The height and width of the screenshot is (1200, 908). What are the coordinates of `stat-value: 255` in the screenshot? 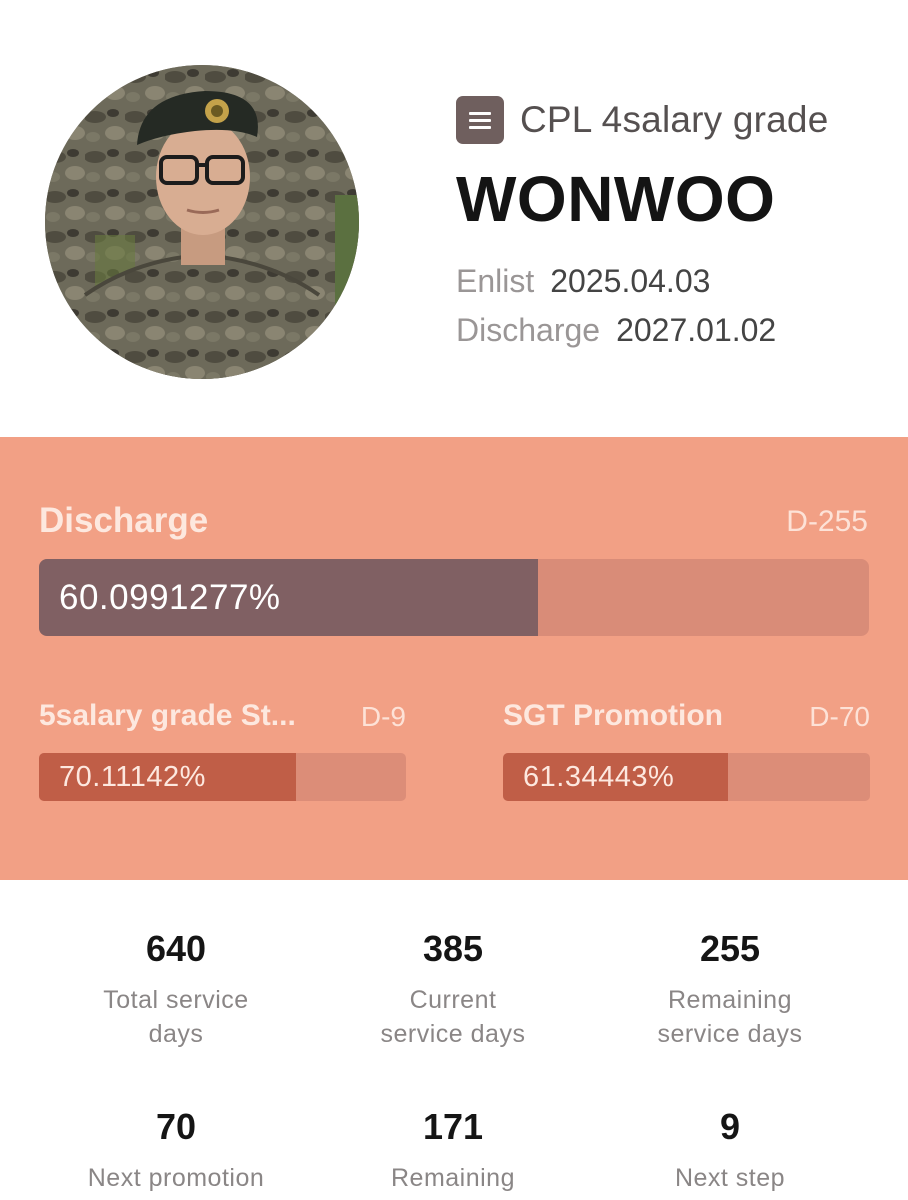 It's located at (730, 948).